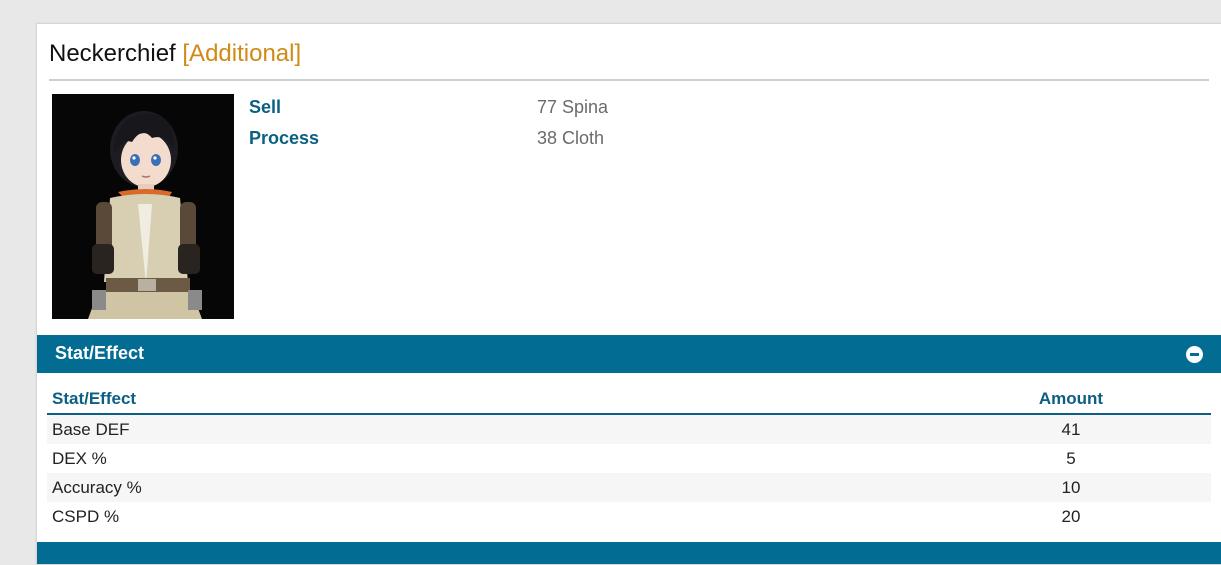 The width and height of the screenshot is (1221, 565). Describe the element at coordinates (112, 53) in the screenshot. I see `item-name: Neckerchief` at that location.